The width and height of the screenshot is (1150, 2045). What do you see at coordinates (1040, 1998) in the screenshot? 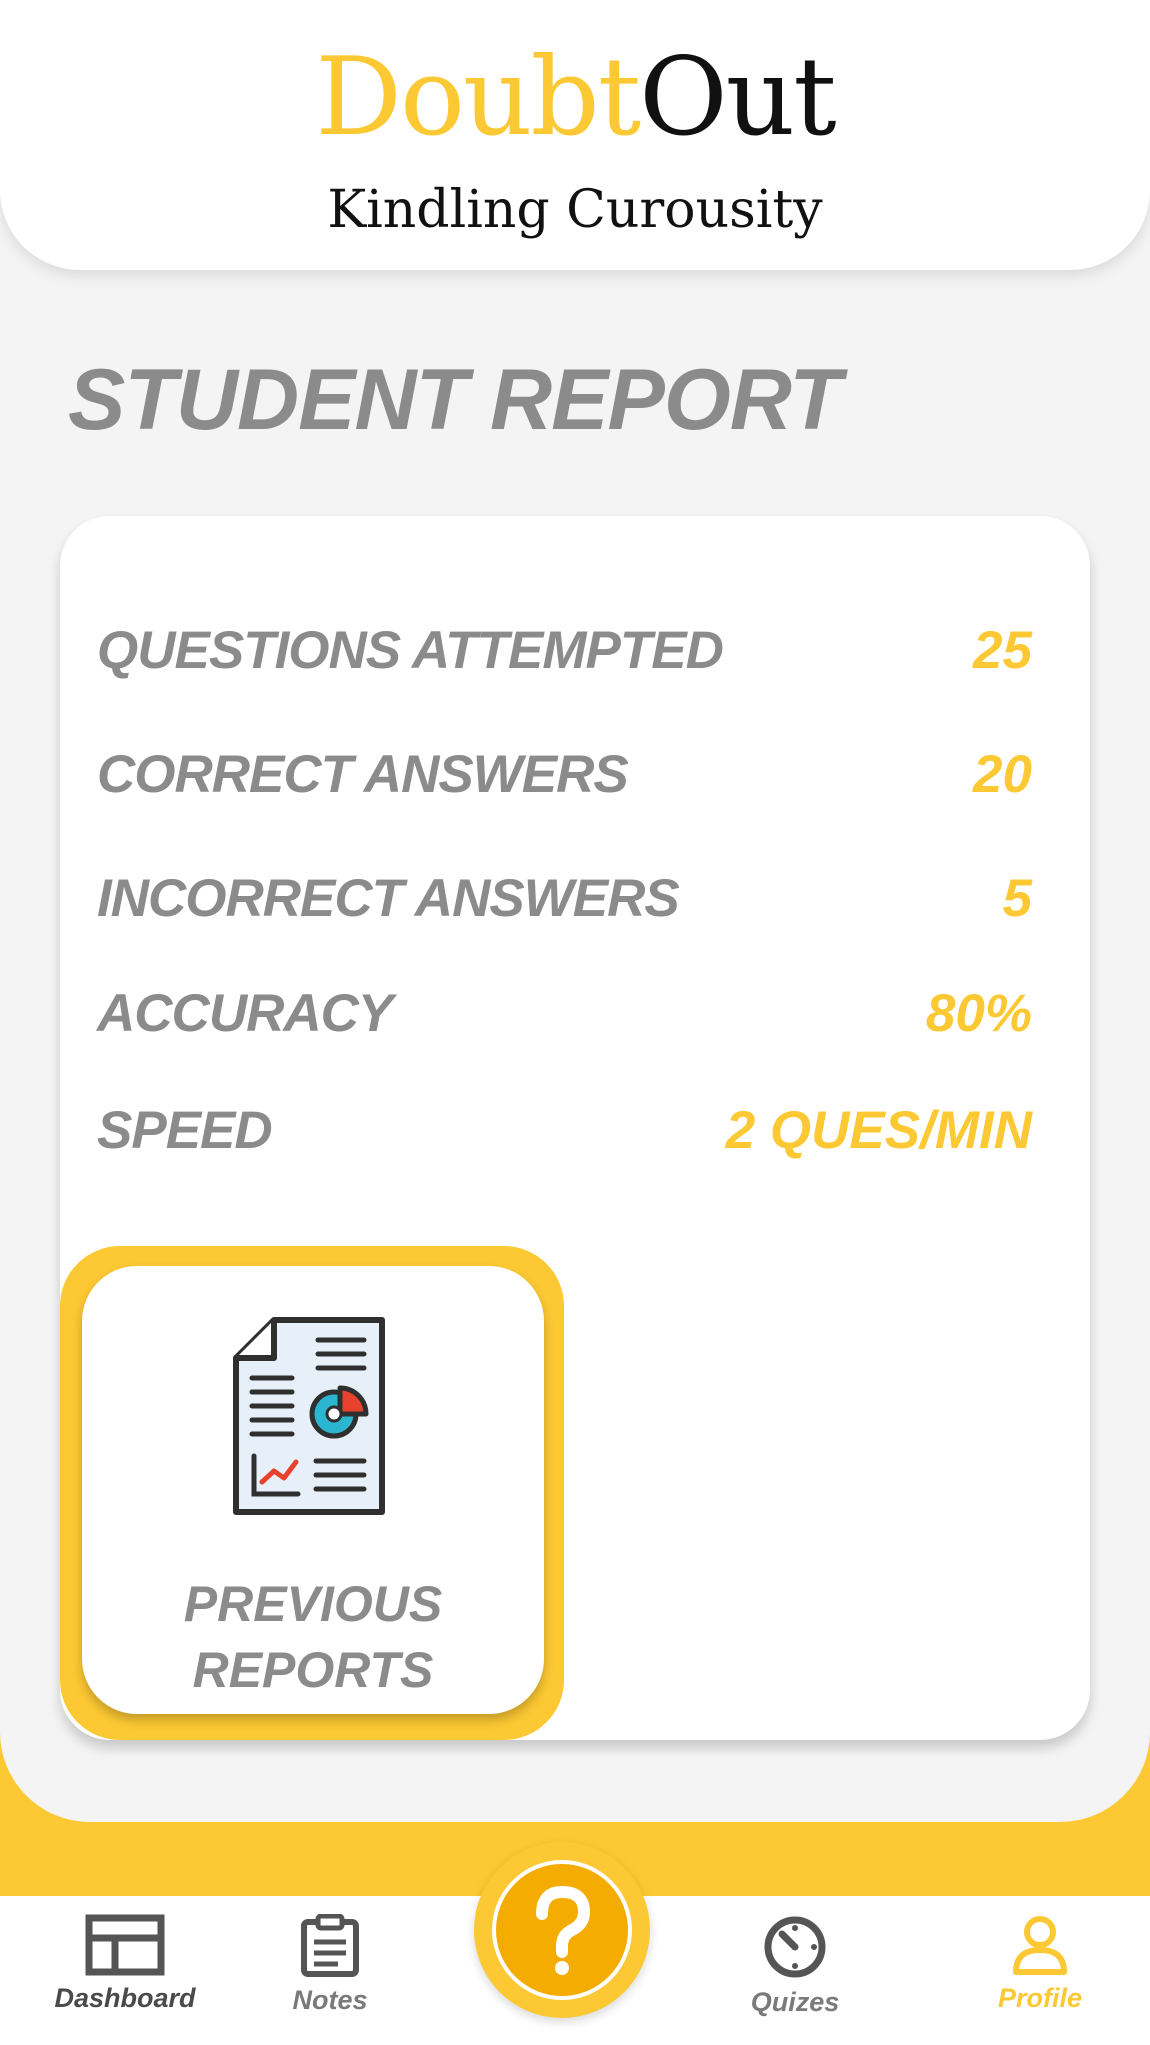
I see `nav-profile-label: Profile` at bounding box center [1040, 1998].